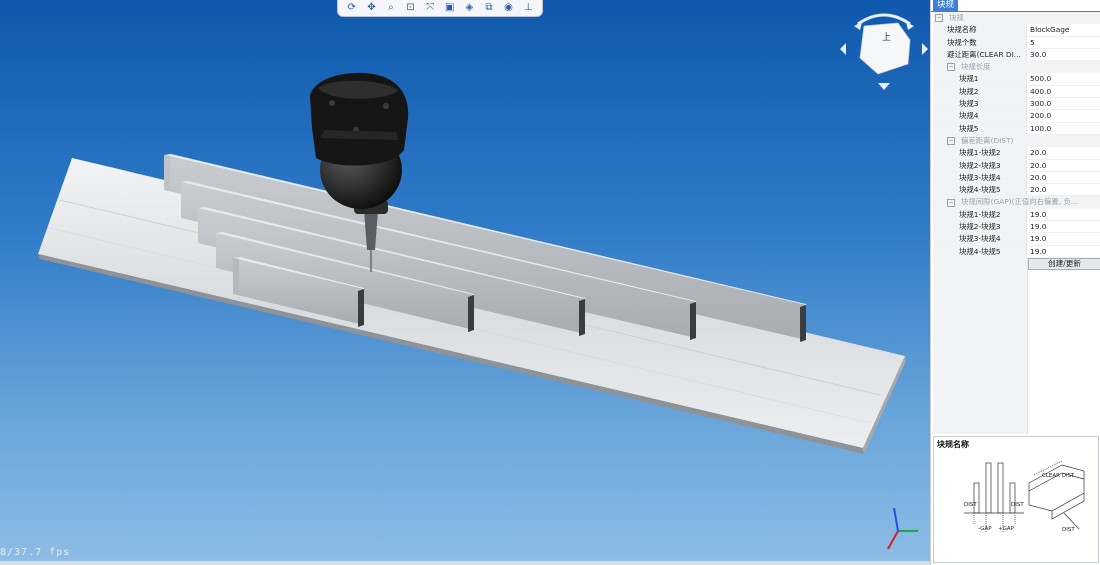 This screenshot has height=565, width=1100. What do you see at coordinates (371, 8) in the screenshot?
I see `pan-icon: ✥` at bounding box center [371, 8].